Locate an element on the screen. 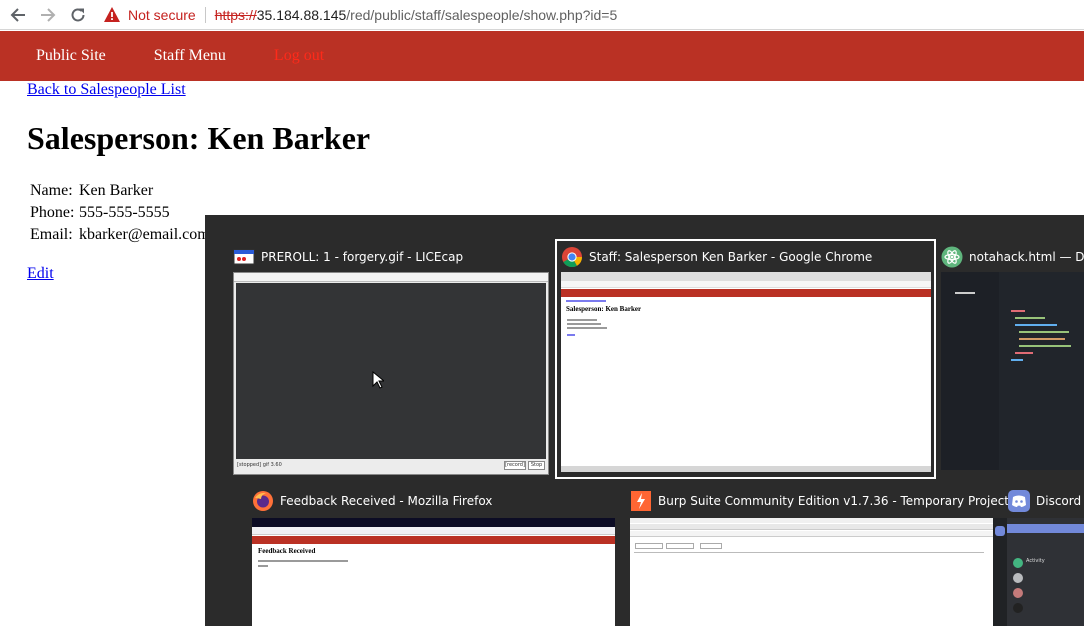  burp-icon is located at coordinates (641, 501).